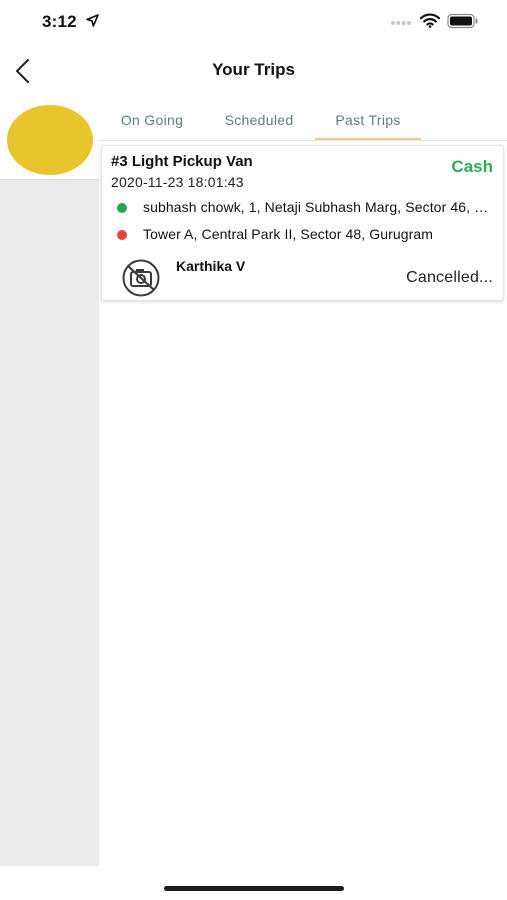 This screenshot has width=507, height=900. What do you see at coordinates (472, 166) in the screenshot?
I see `payment-method: Cash` at bounding box center [472, 166].